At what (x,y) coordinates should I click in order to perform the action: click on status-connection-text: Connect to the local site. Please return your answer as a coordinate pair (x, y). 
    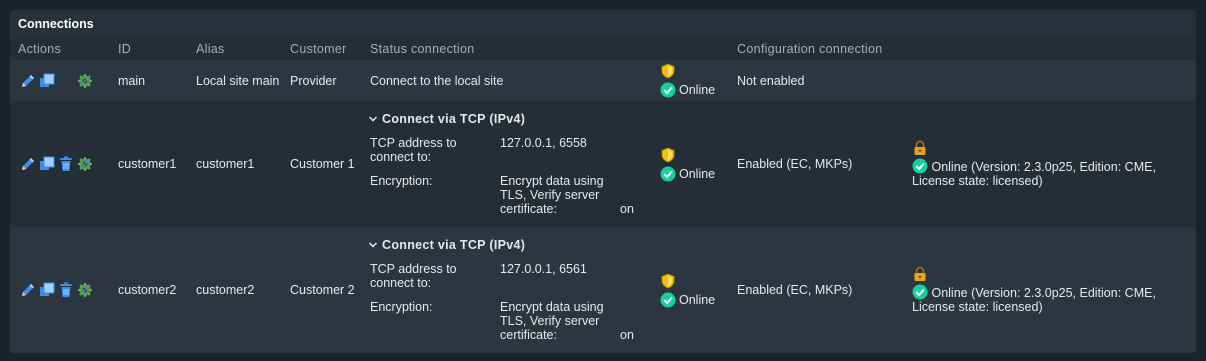
    Looking at the image, I should click on (507, 80).